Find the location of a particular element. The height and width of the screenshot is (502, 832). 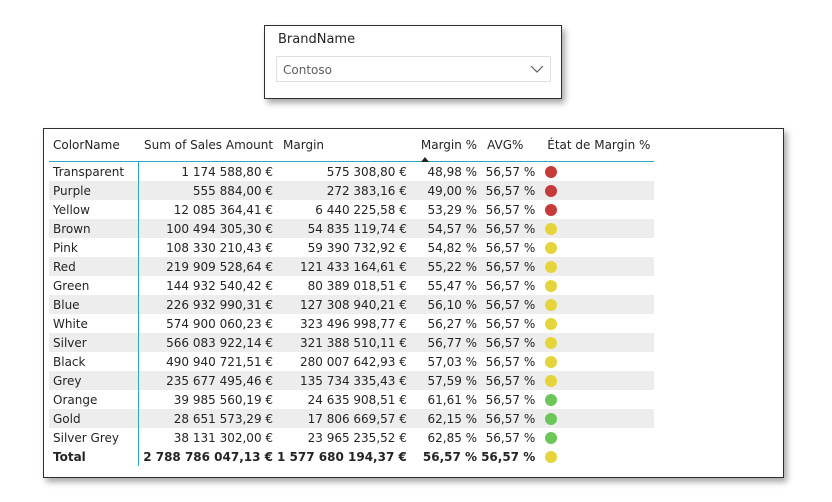

margin-cell: 321 388 510,11 € is located at coordinates (344, 342).